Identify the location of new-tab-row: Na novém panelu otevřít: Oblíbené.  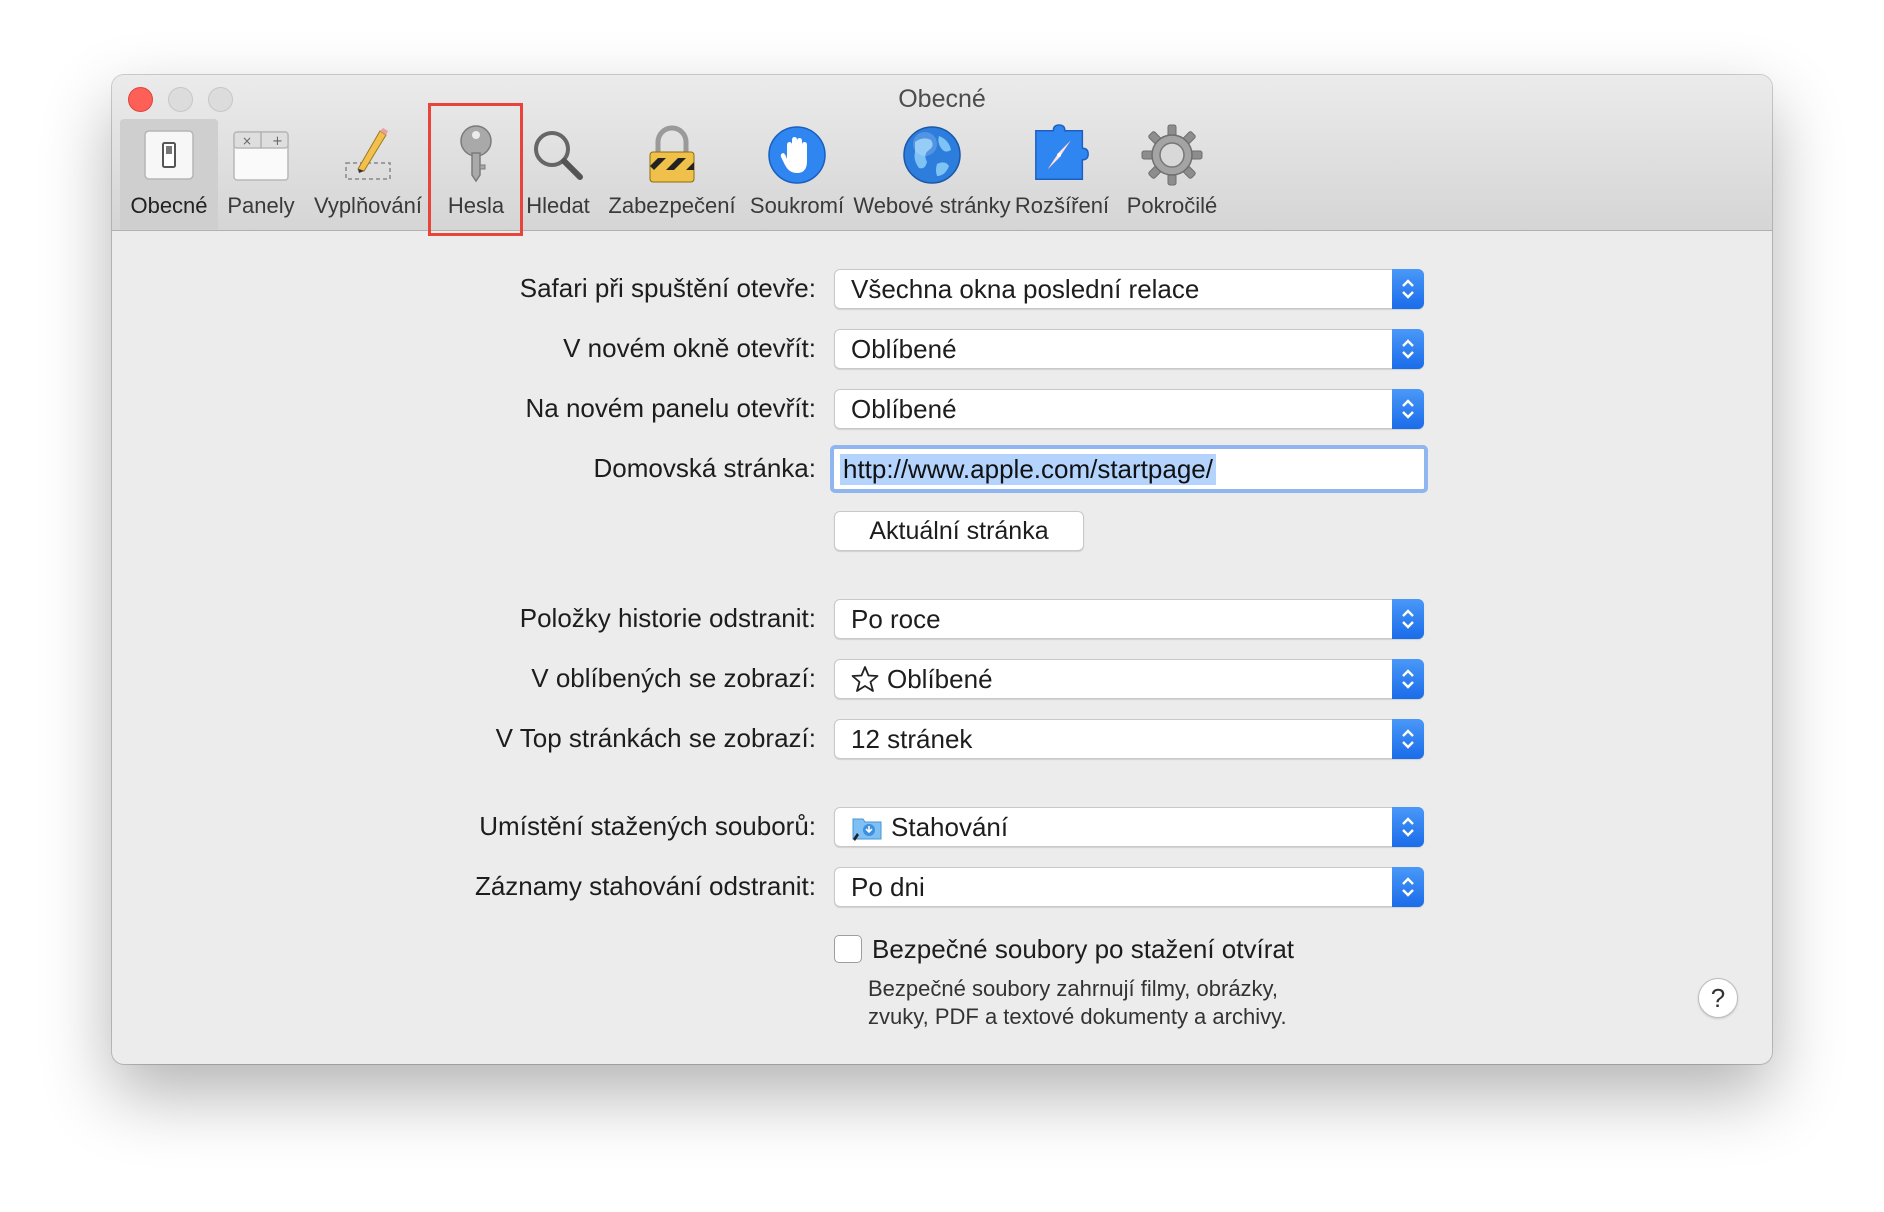
(942, 409).